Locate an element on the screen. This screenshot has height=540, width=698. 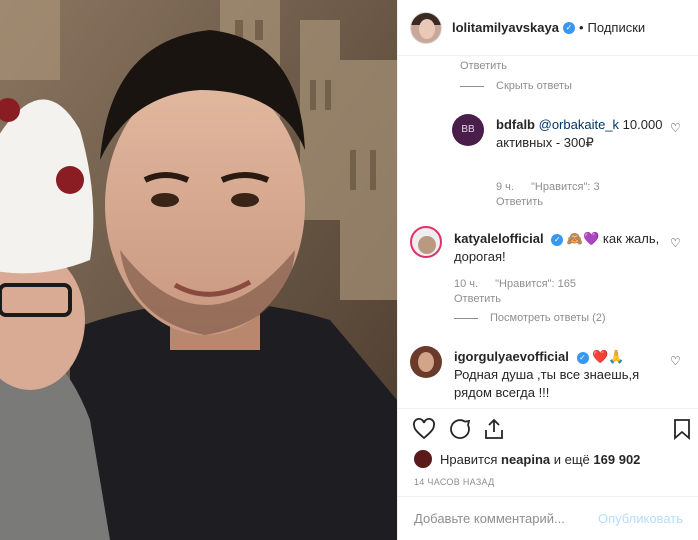
comment-reply-button: Ответить is located at coordinates (477, 299).